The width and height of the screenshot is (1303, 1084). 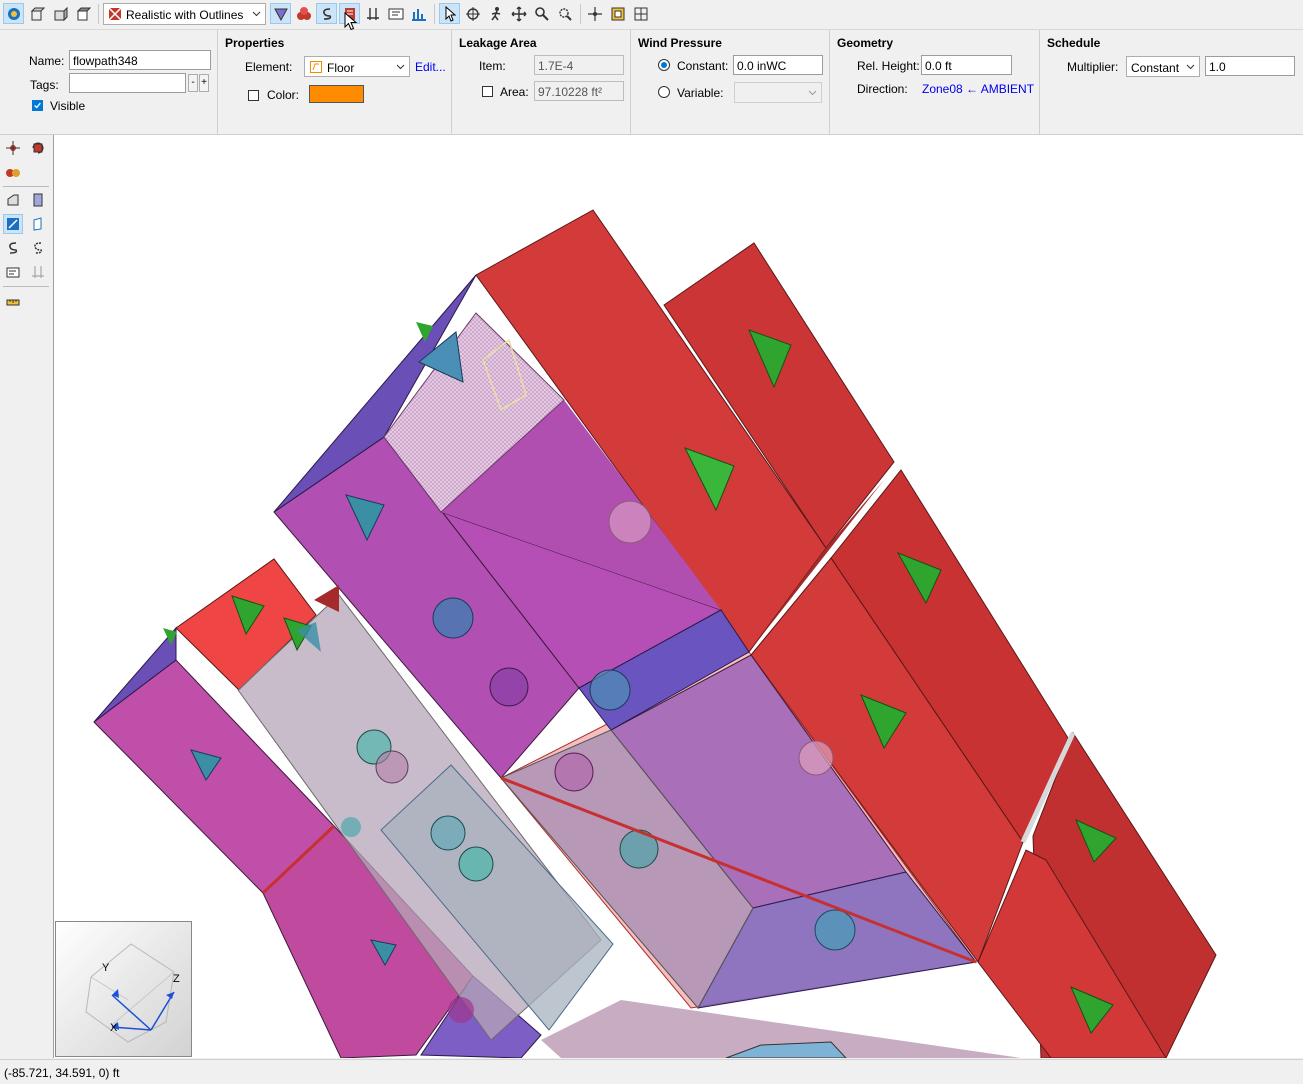 I want to click on main-toolbar: Realistic with Outlines, so click(x=651, y=15).